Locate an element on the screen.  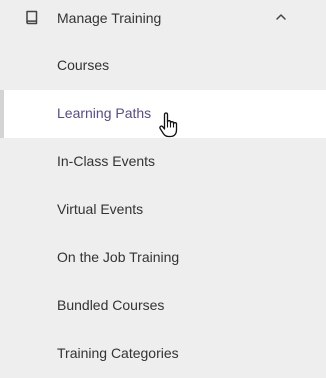
active-indicator is located at coordinates (2, 114).